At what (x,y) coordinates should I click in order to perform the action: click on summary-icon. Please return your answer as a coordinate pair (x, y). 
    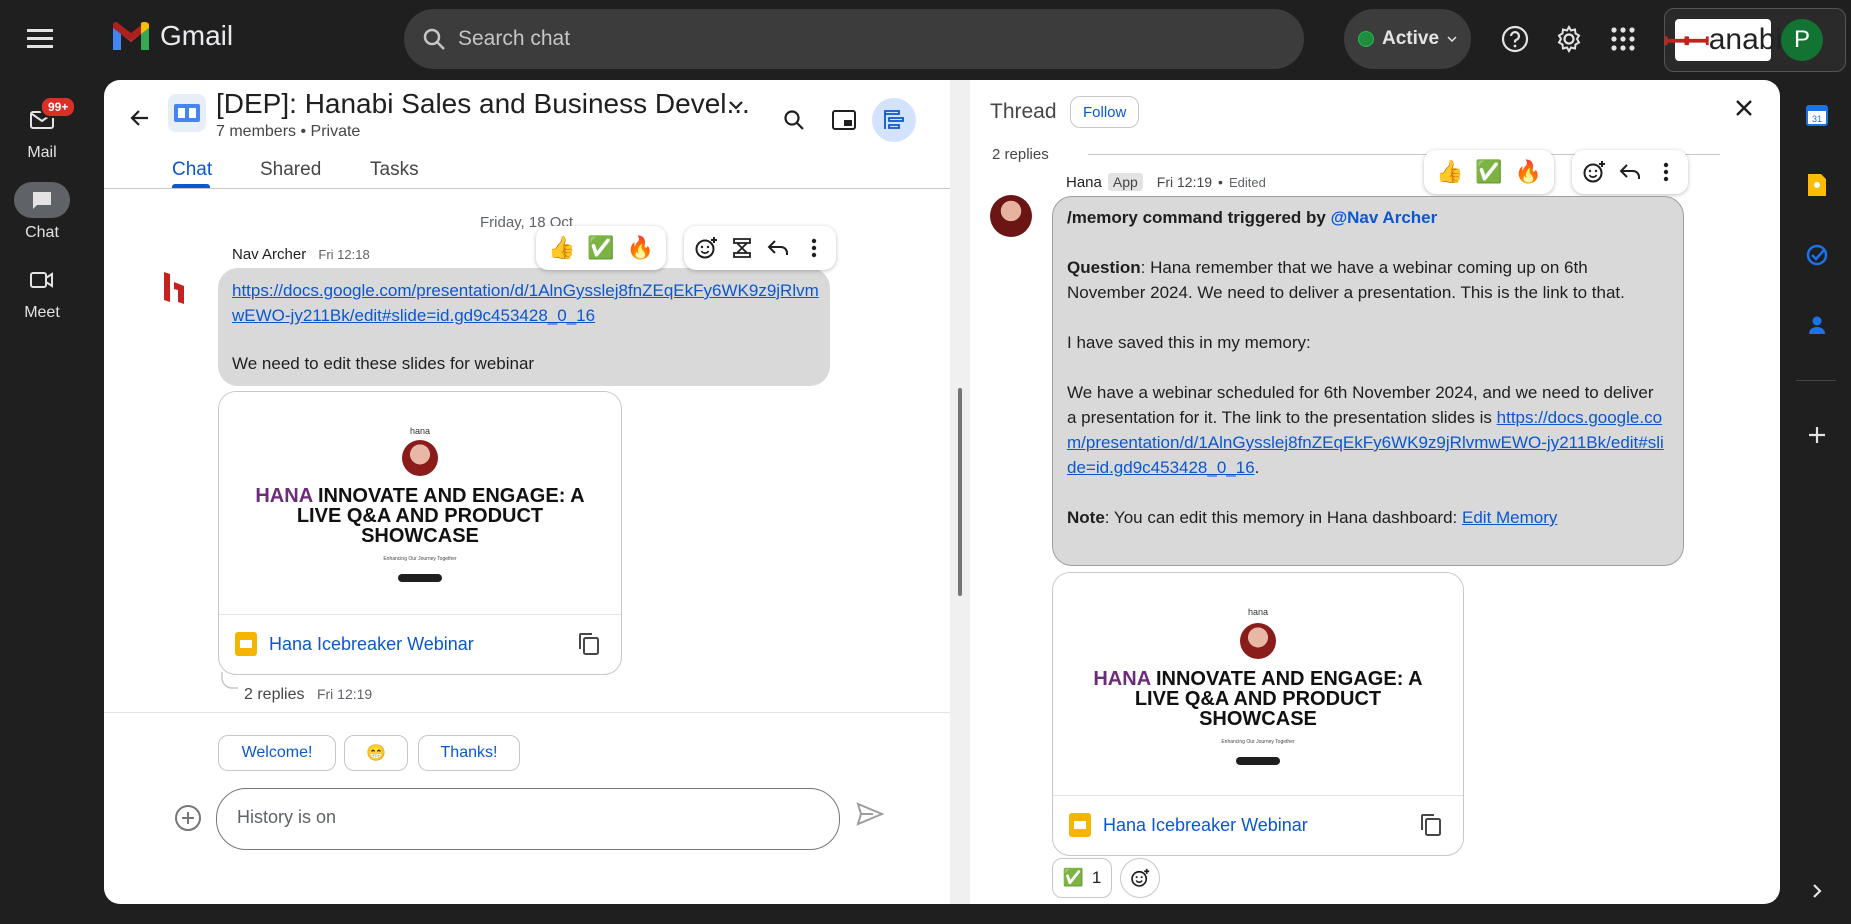
    Looking at the image, I should click on (742, 248).